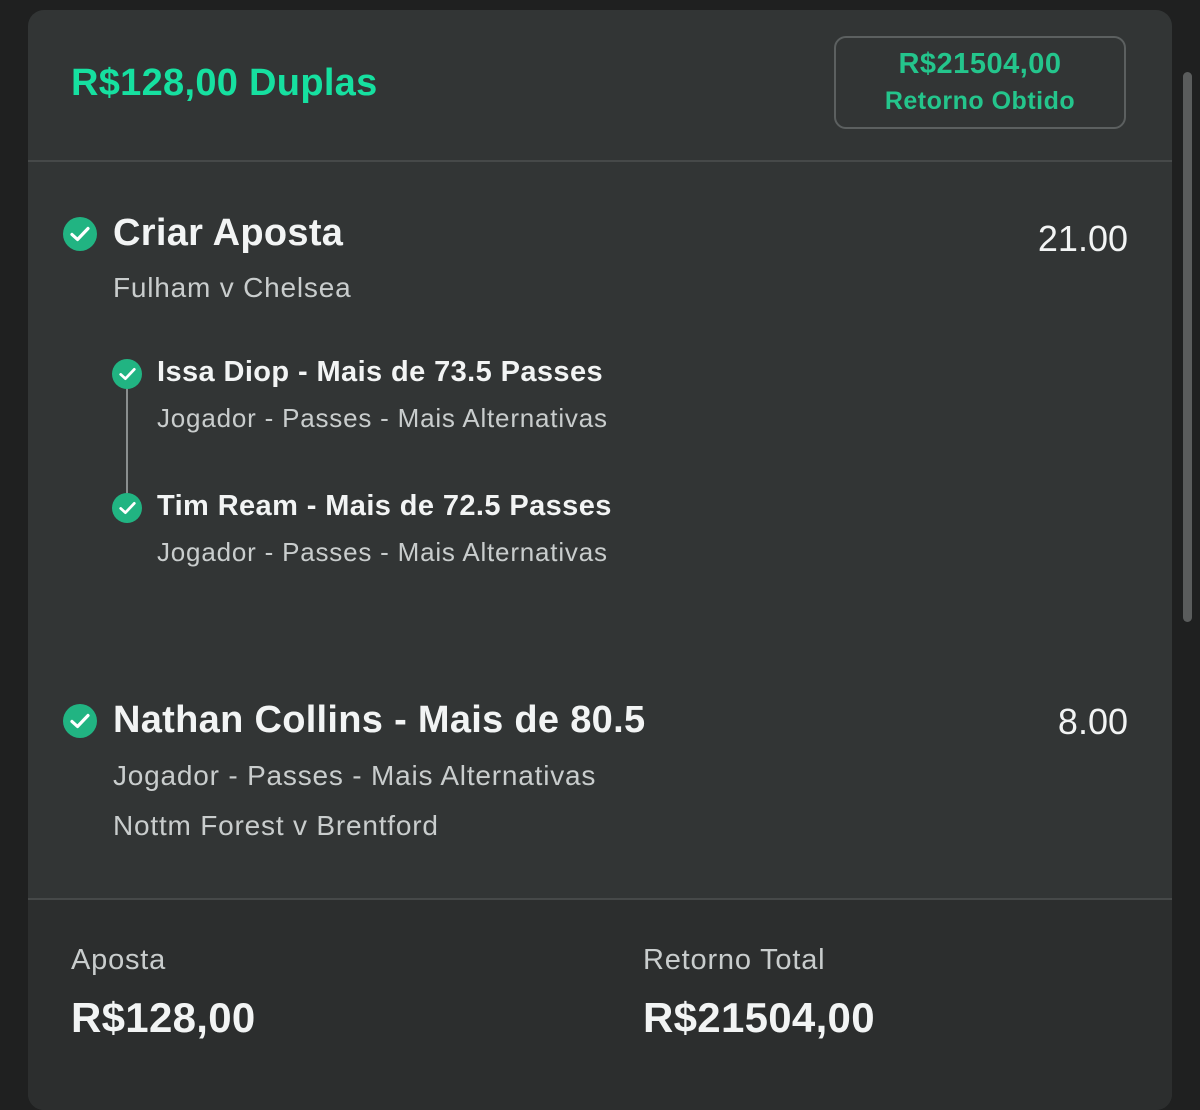  Describe the element at coordinates (1082, 238) in the screenshot. I see `selection-odds: 21.00` at that location.